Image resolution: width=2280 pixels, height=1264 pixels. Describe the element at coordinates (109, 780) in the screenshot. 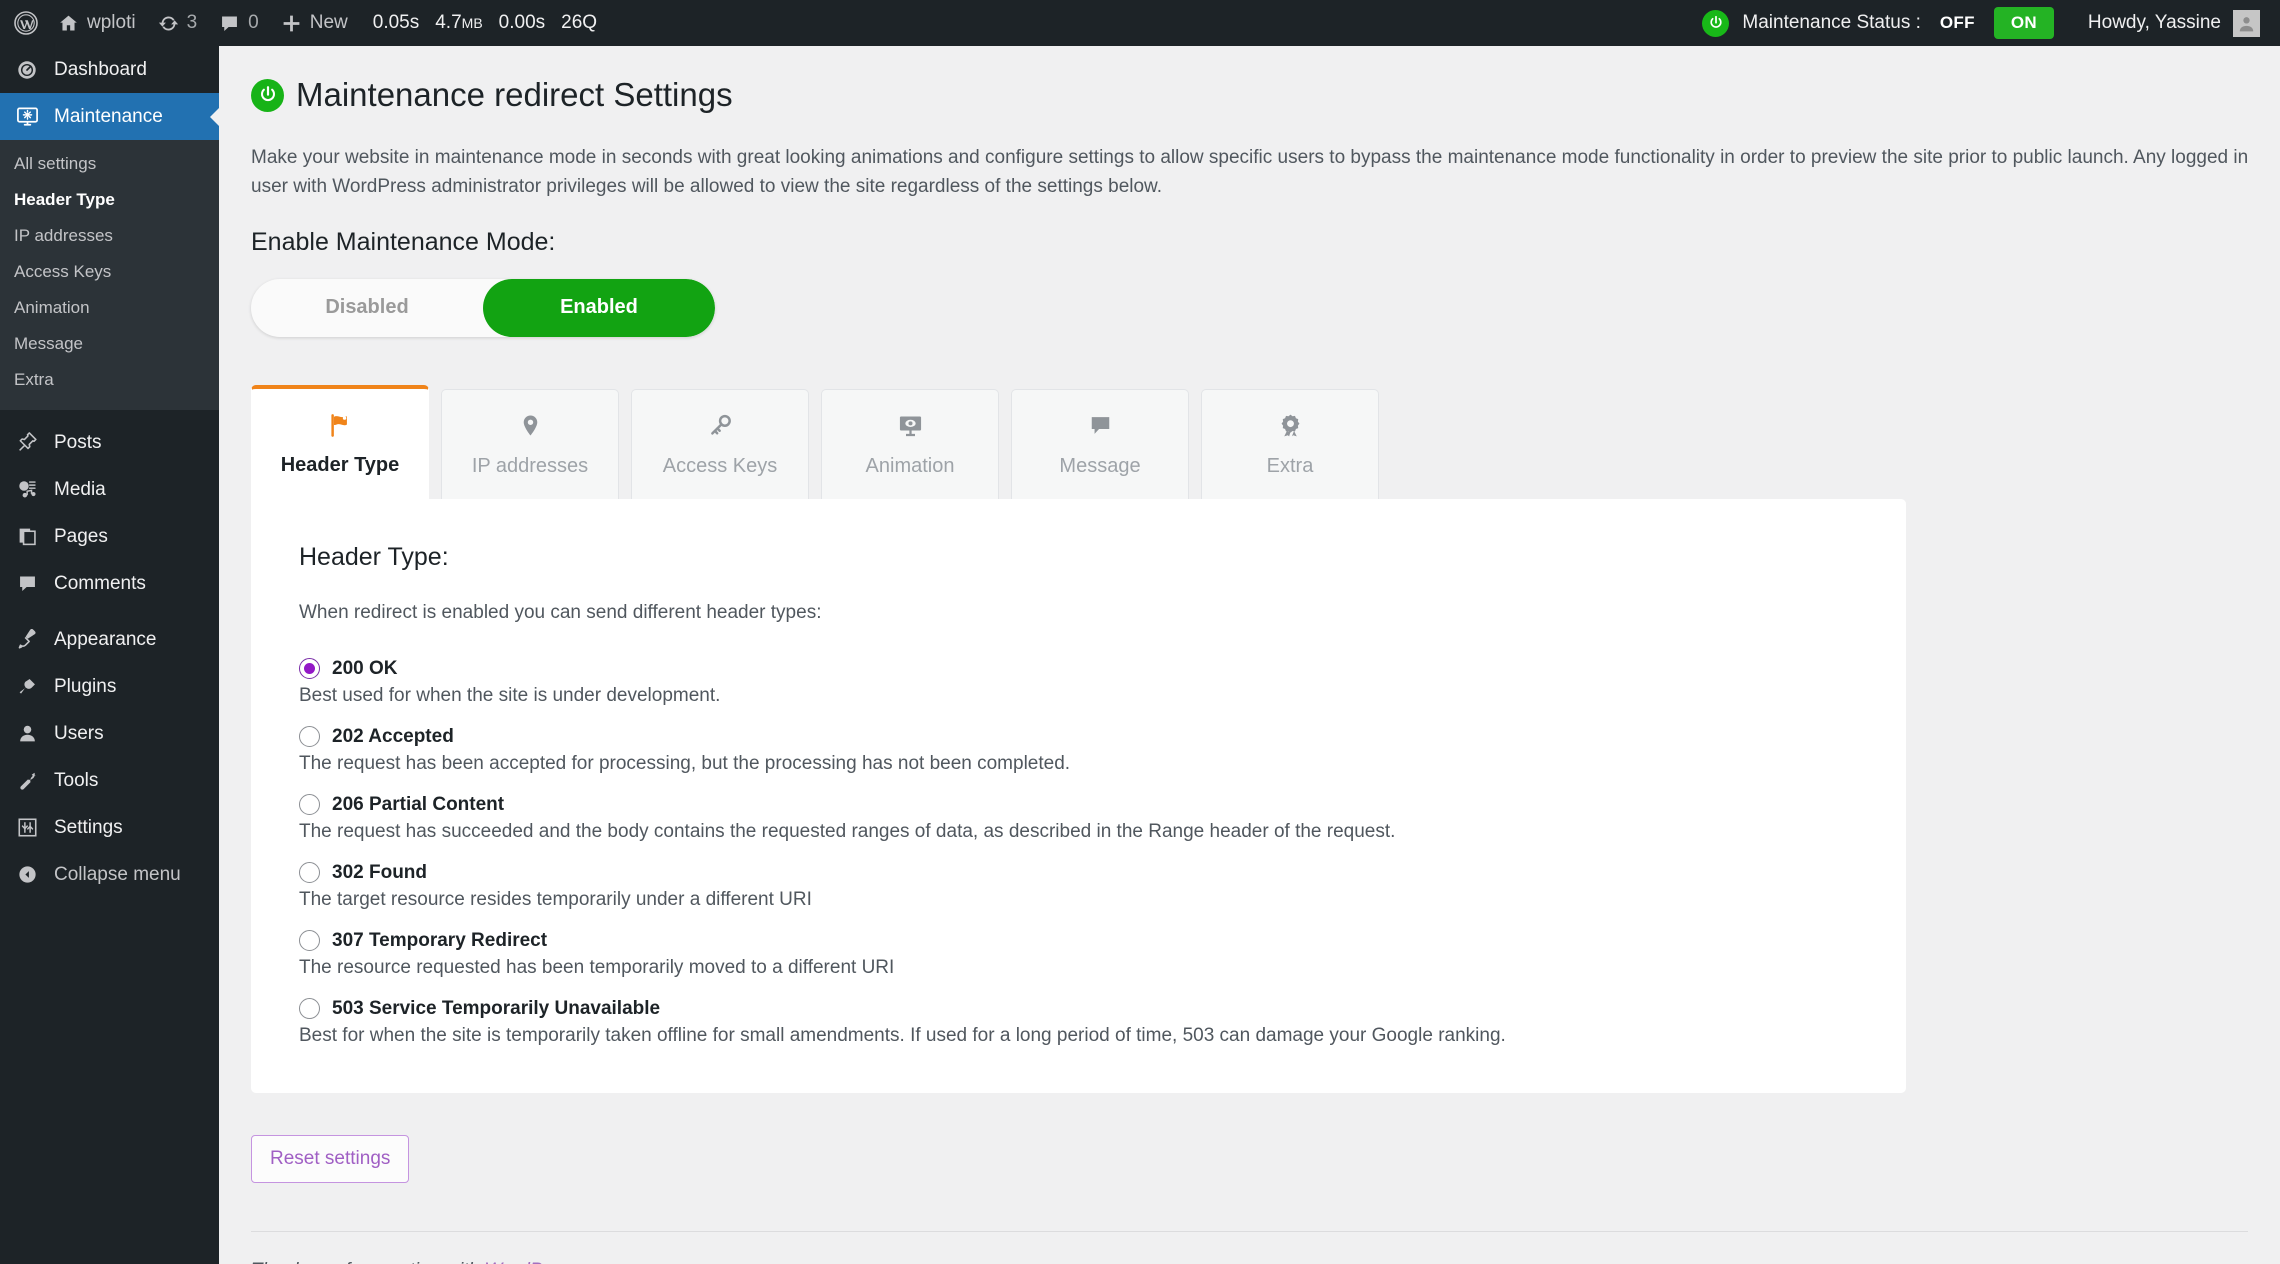

I see `sidebar-item-tools: Tools` at that location.